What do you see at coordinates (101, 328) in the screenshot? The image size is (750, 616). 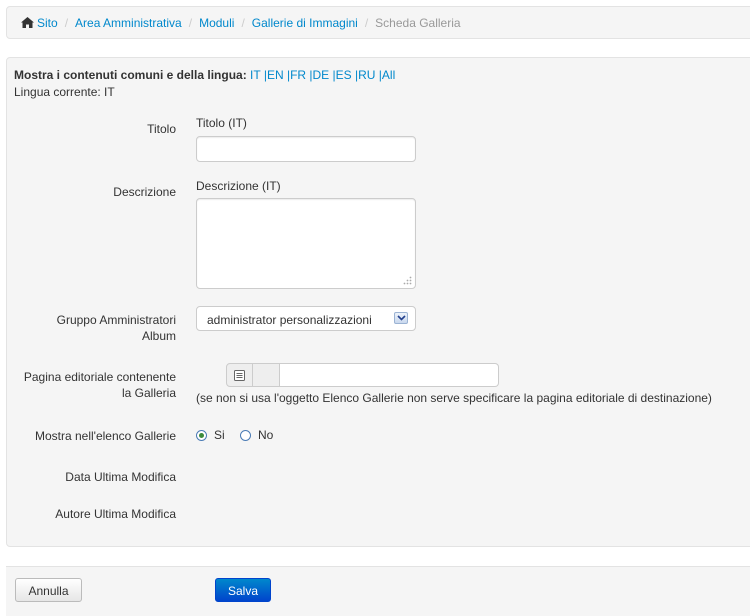 I see `admin-group-label: Gruppo Amministratori Album` at bounding box center [101, 328].